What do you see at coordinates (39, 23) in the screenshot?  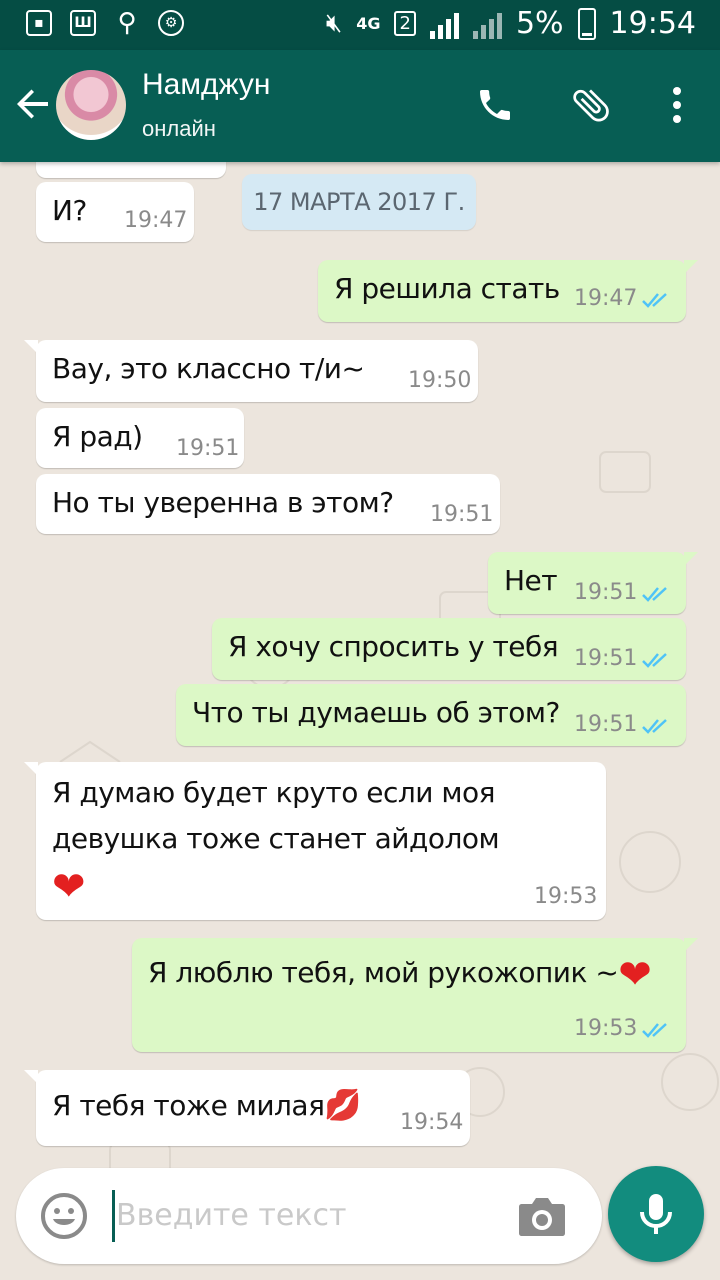 I see `gallery-icon: ▪` at bounding box center [39, 23].